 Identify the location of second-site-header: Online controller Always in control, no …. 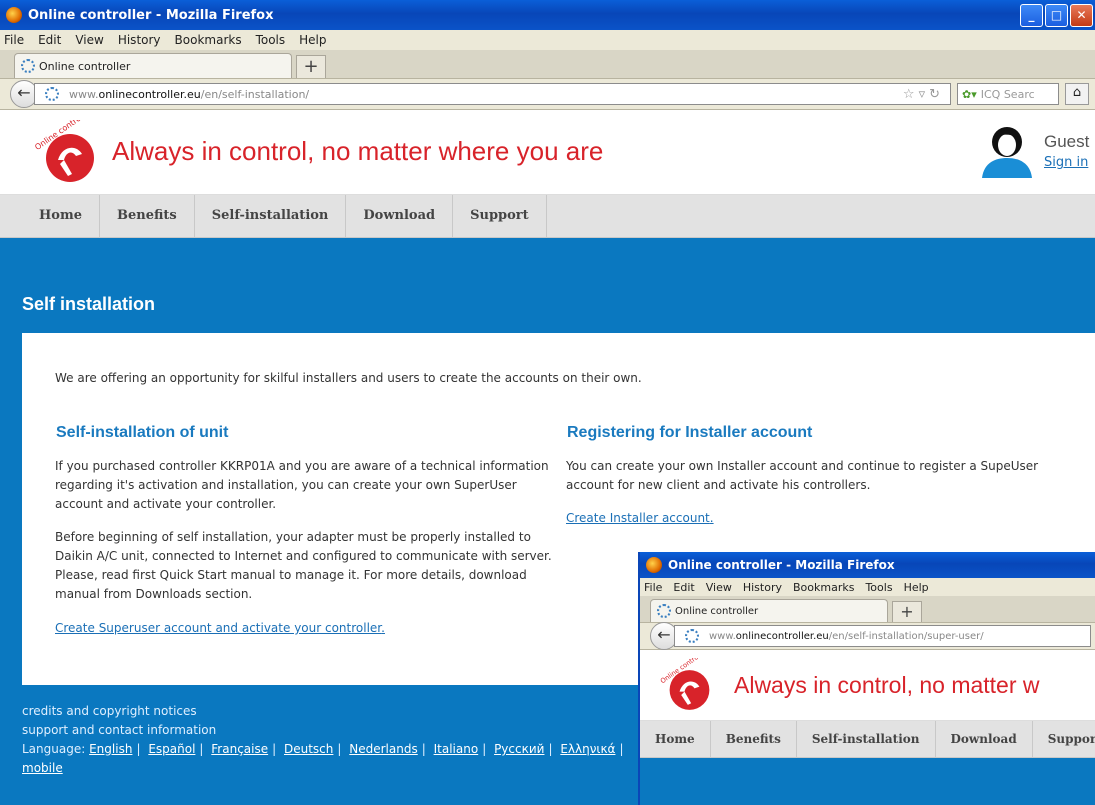
(867, 685).